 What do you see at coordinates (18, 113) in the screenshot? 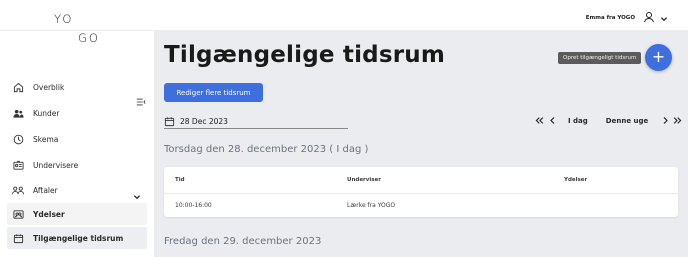
I see `users-icon` at bounding box center [18, 113].